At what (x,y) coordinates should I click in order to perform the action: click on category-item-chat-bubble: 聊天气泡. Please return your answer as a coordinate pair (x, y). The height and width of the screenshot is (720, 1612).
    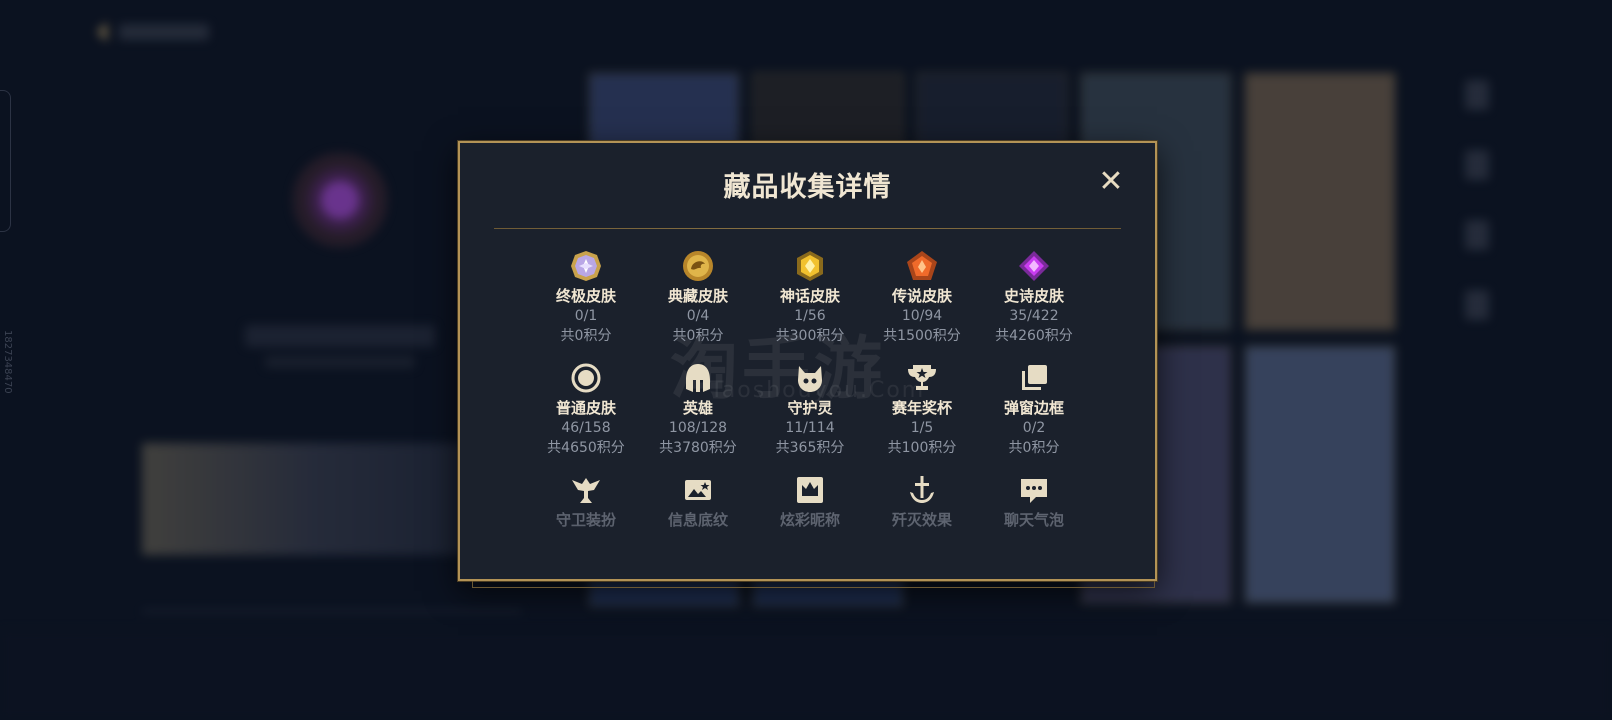
    Looking at the image, I should click on (1034, 508).